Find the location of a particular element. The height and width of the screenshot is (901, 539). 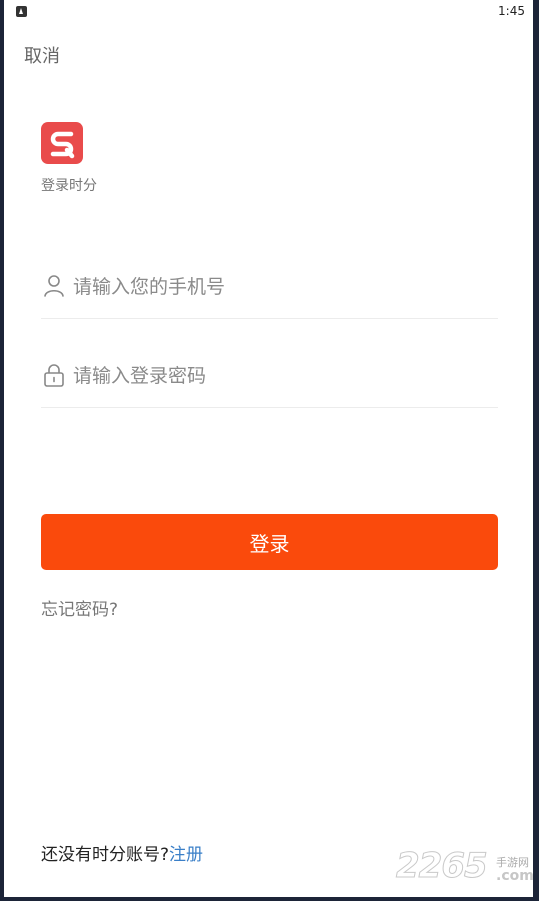

no-account-text: 还没有时分账号? is located at coordinates (105, 855).